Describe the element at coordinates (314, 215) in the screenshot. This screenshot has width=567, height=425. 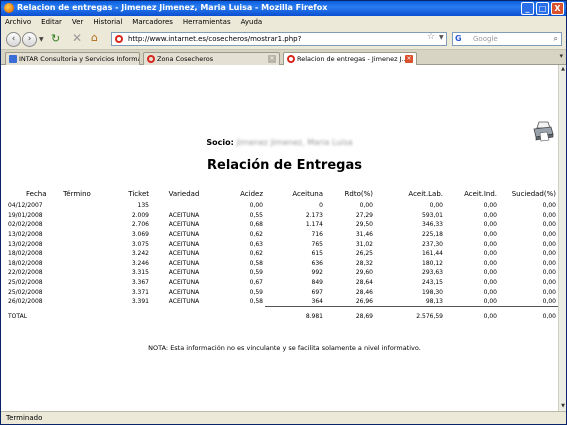
I see `cell-aceituna: 2.173` at that location.